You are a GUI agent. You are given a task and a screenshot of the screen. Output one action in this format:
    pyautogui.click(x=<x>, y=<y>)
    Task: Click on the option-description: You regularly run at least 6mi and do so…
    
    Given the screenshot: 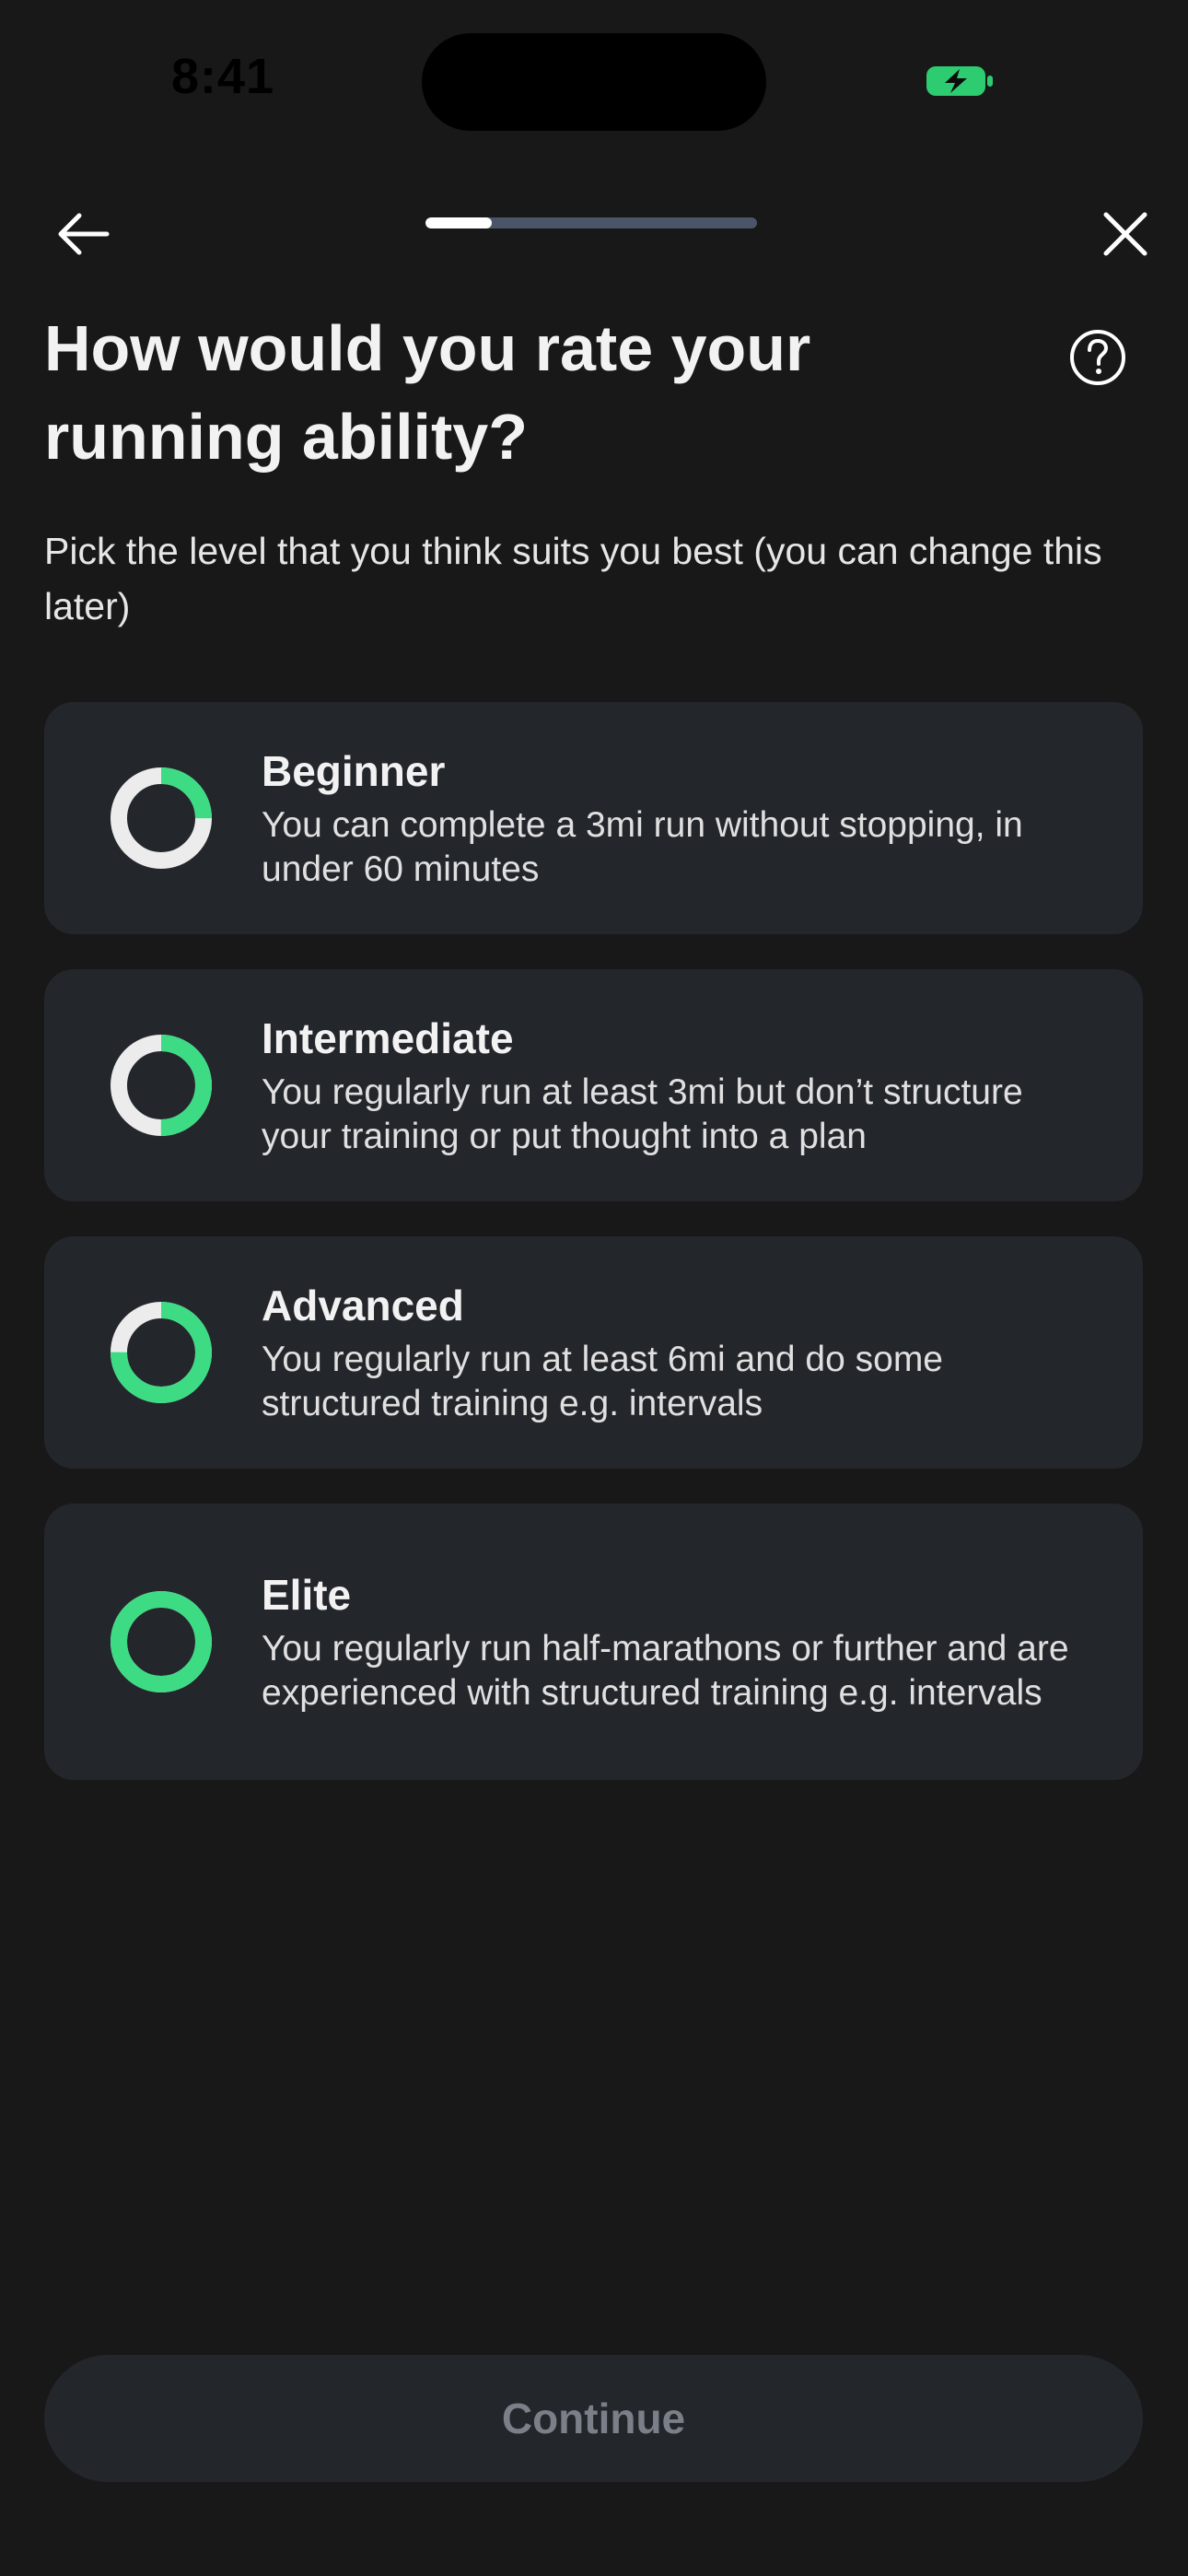 What is the action you would take?
    pyautogui.click(x=602, y=1381)
    